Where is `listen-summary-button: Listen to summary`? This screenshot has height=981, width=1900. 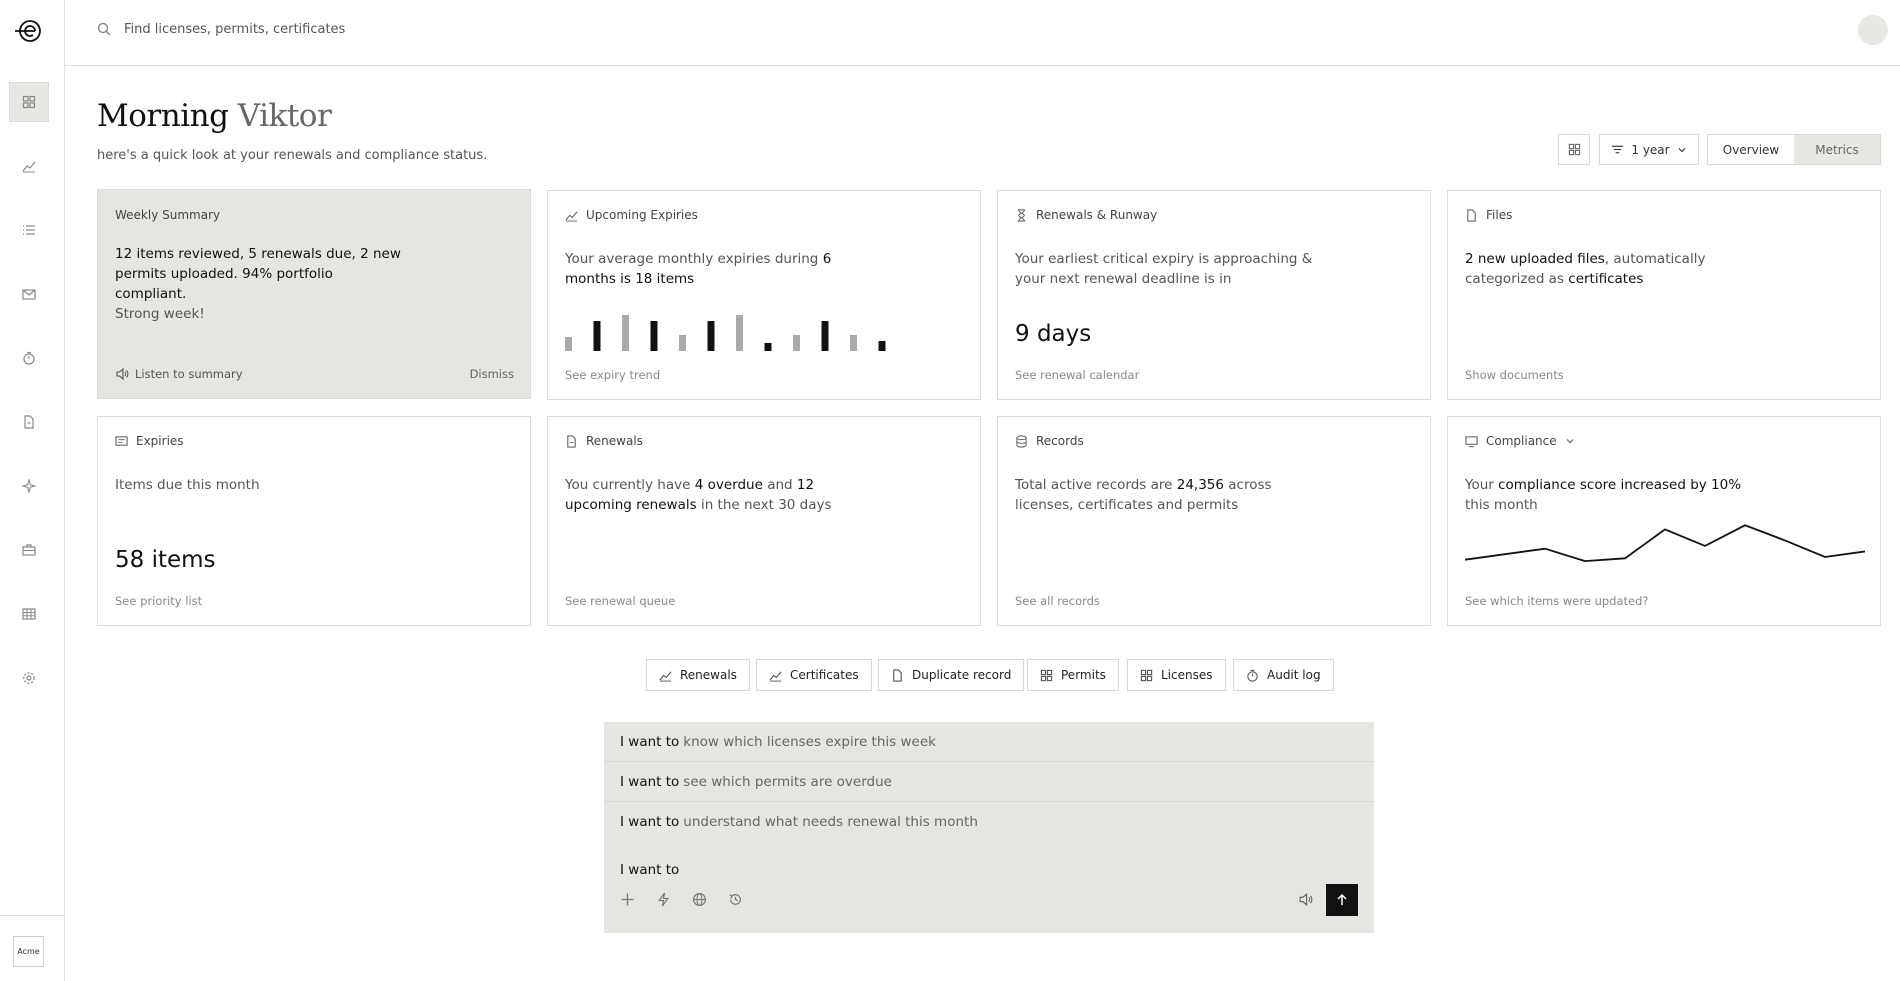 listen-summary-button: Listen to summary is located at coordinates (179, 374).